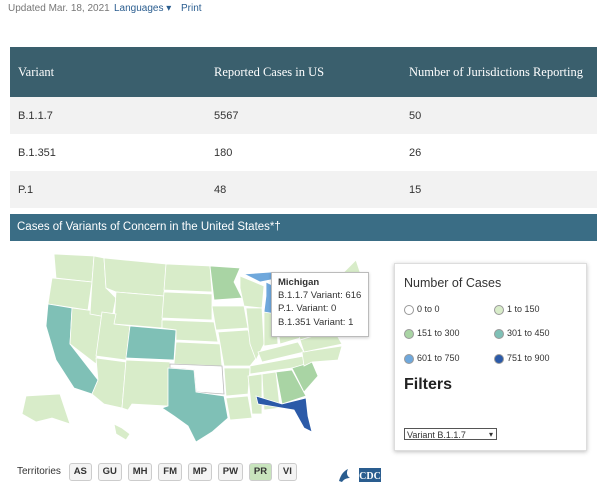 The height and width of the screenshot is (500, 606). What do you see at coordinates (198, 354) in the screenshot?
I see `state-kansas` at bounding box center [198, 354].